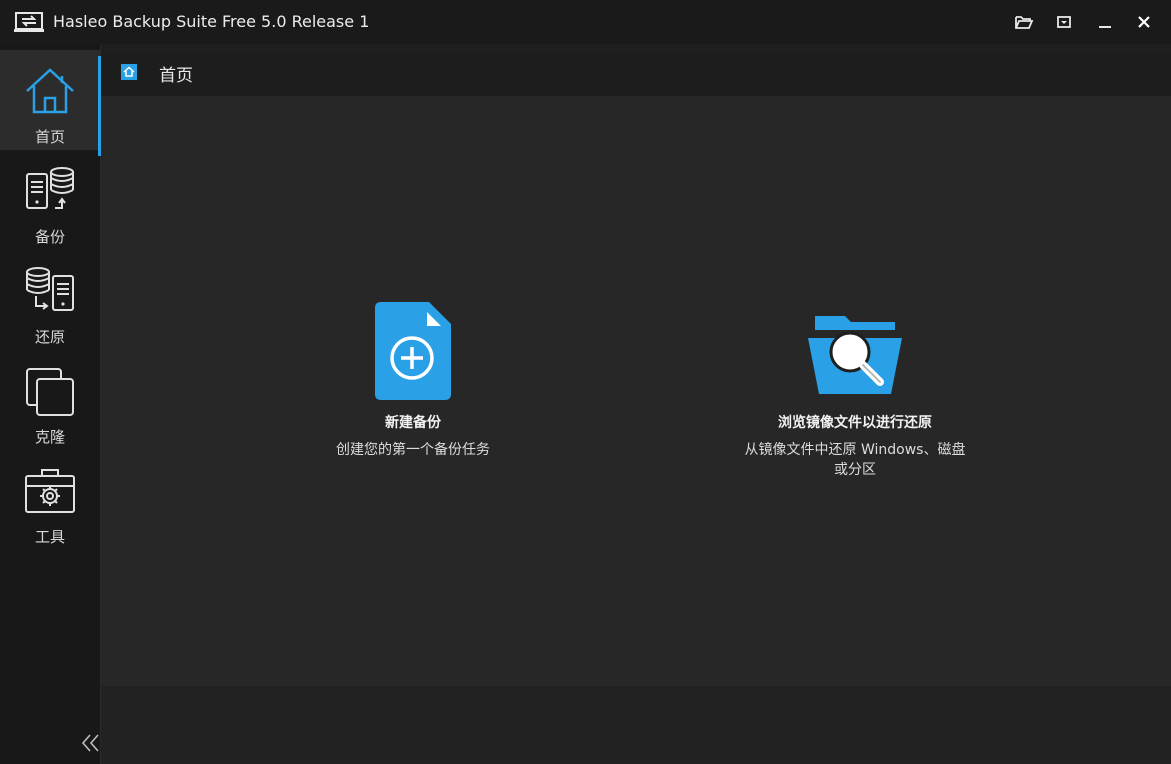 Image resolution: width=1171 pixels, height=764 pixels. Describe the element at coordinates (211, 21) in the screenshot. I see `window-title: Hasleo Backup Suite Free 5.0 Release 1` at that location.